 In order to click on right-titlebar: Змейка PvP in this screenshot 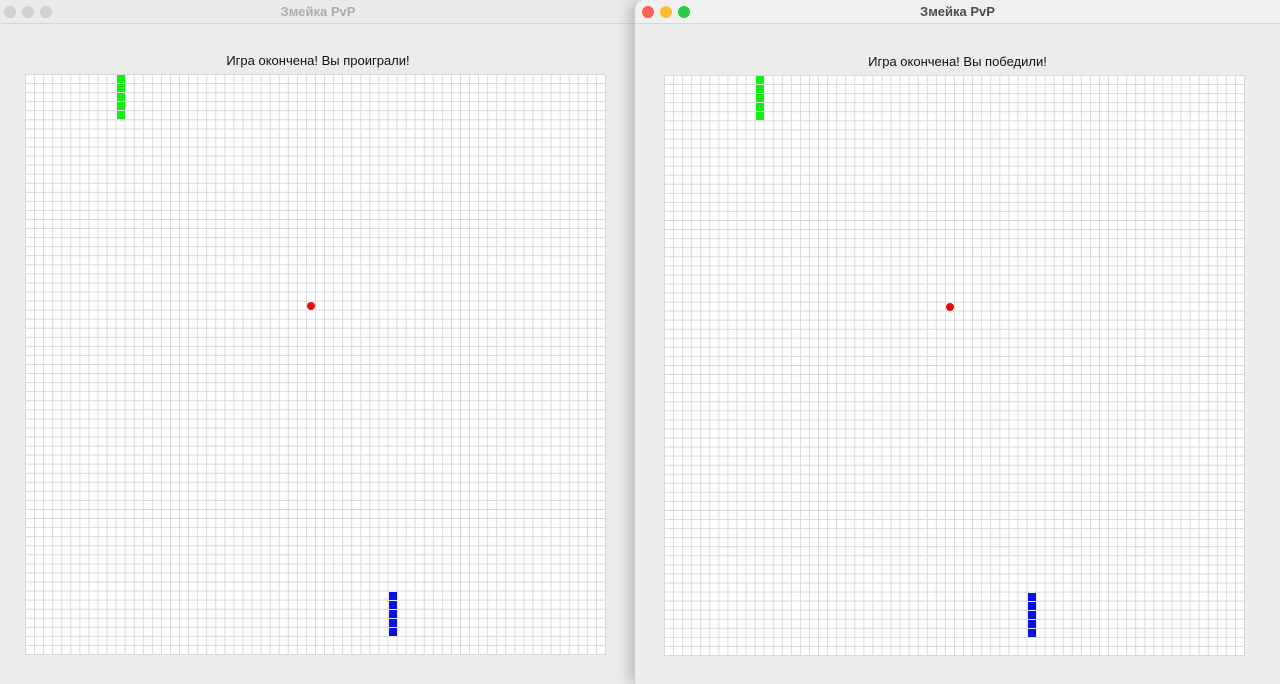, I will do `click(957, 12)`.